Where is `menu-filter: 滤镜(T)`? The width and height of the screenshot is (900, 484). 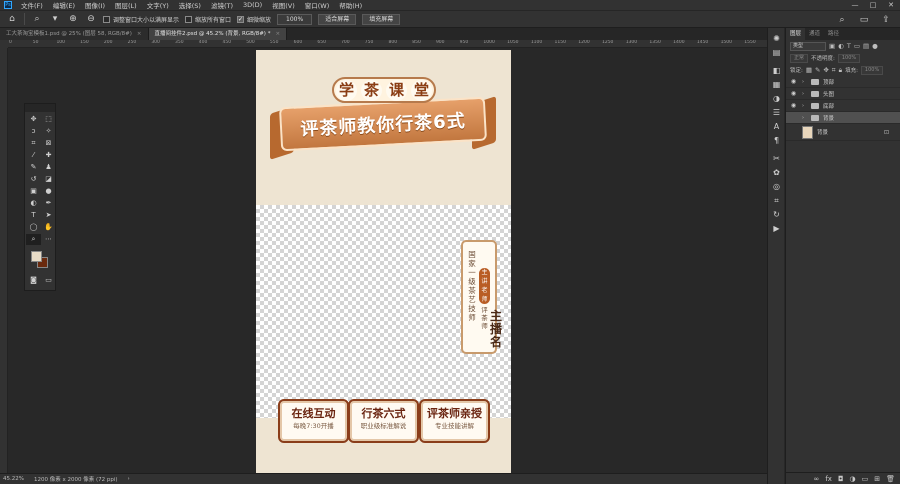 menu-filter: 滤镜(T) is located at coordinates (222, 5).